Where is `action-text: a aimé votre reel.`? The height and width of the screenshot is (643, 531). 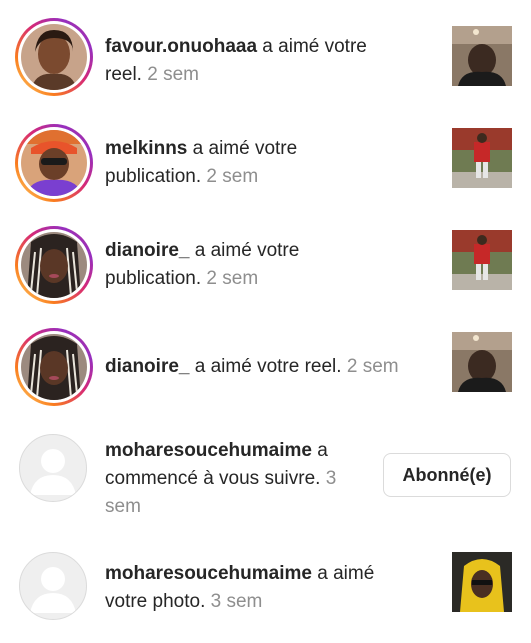
action-text: a aimé votre reel. is located at coordinates (265, 366).